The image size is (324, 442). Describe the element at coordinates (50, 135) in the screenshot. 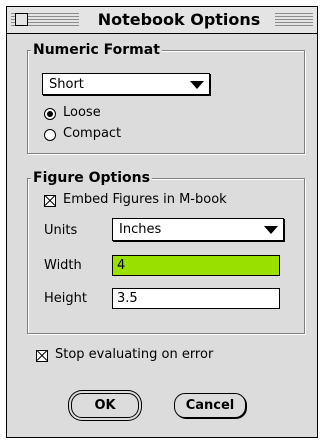

I see `compact-radio` at that location.